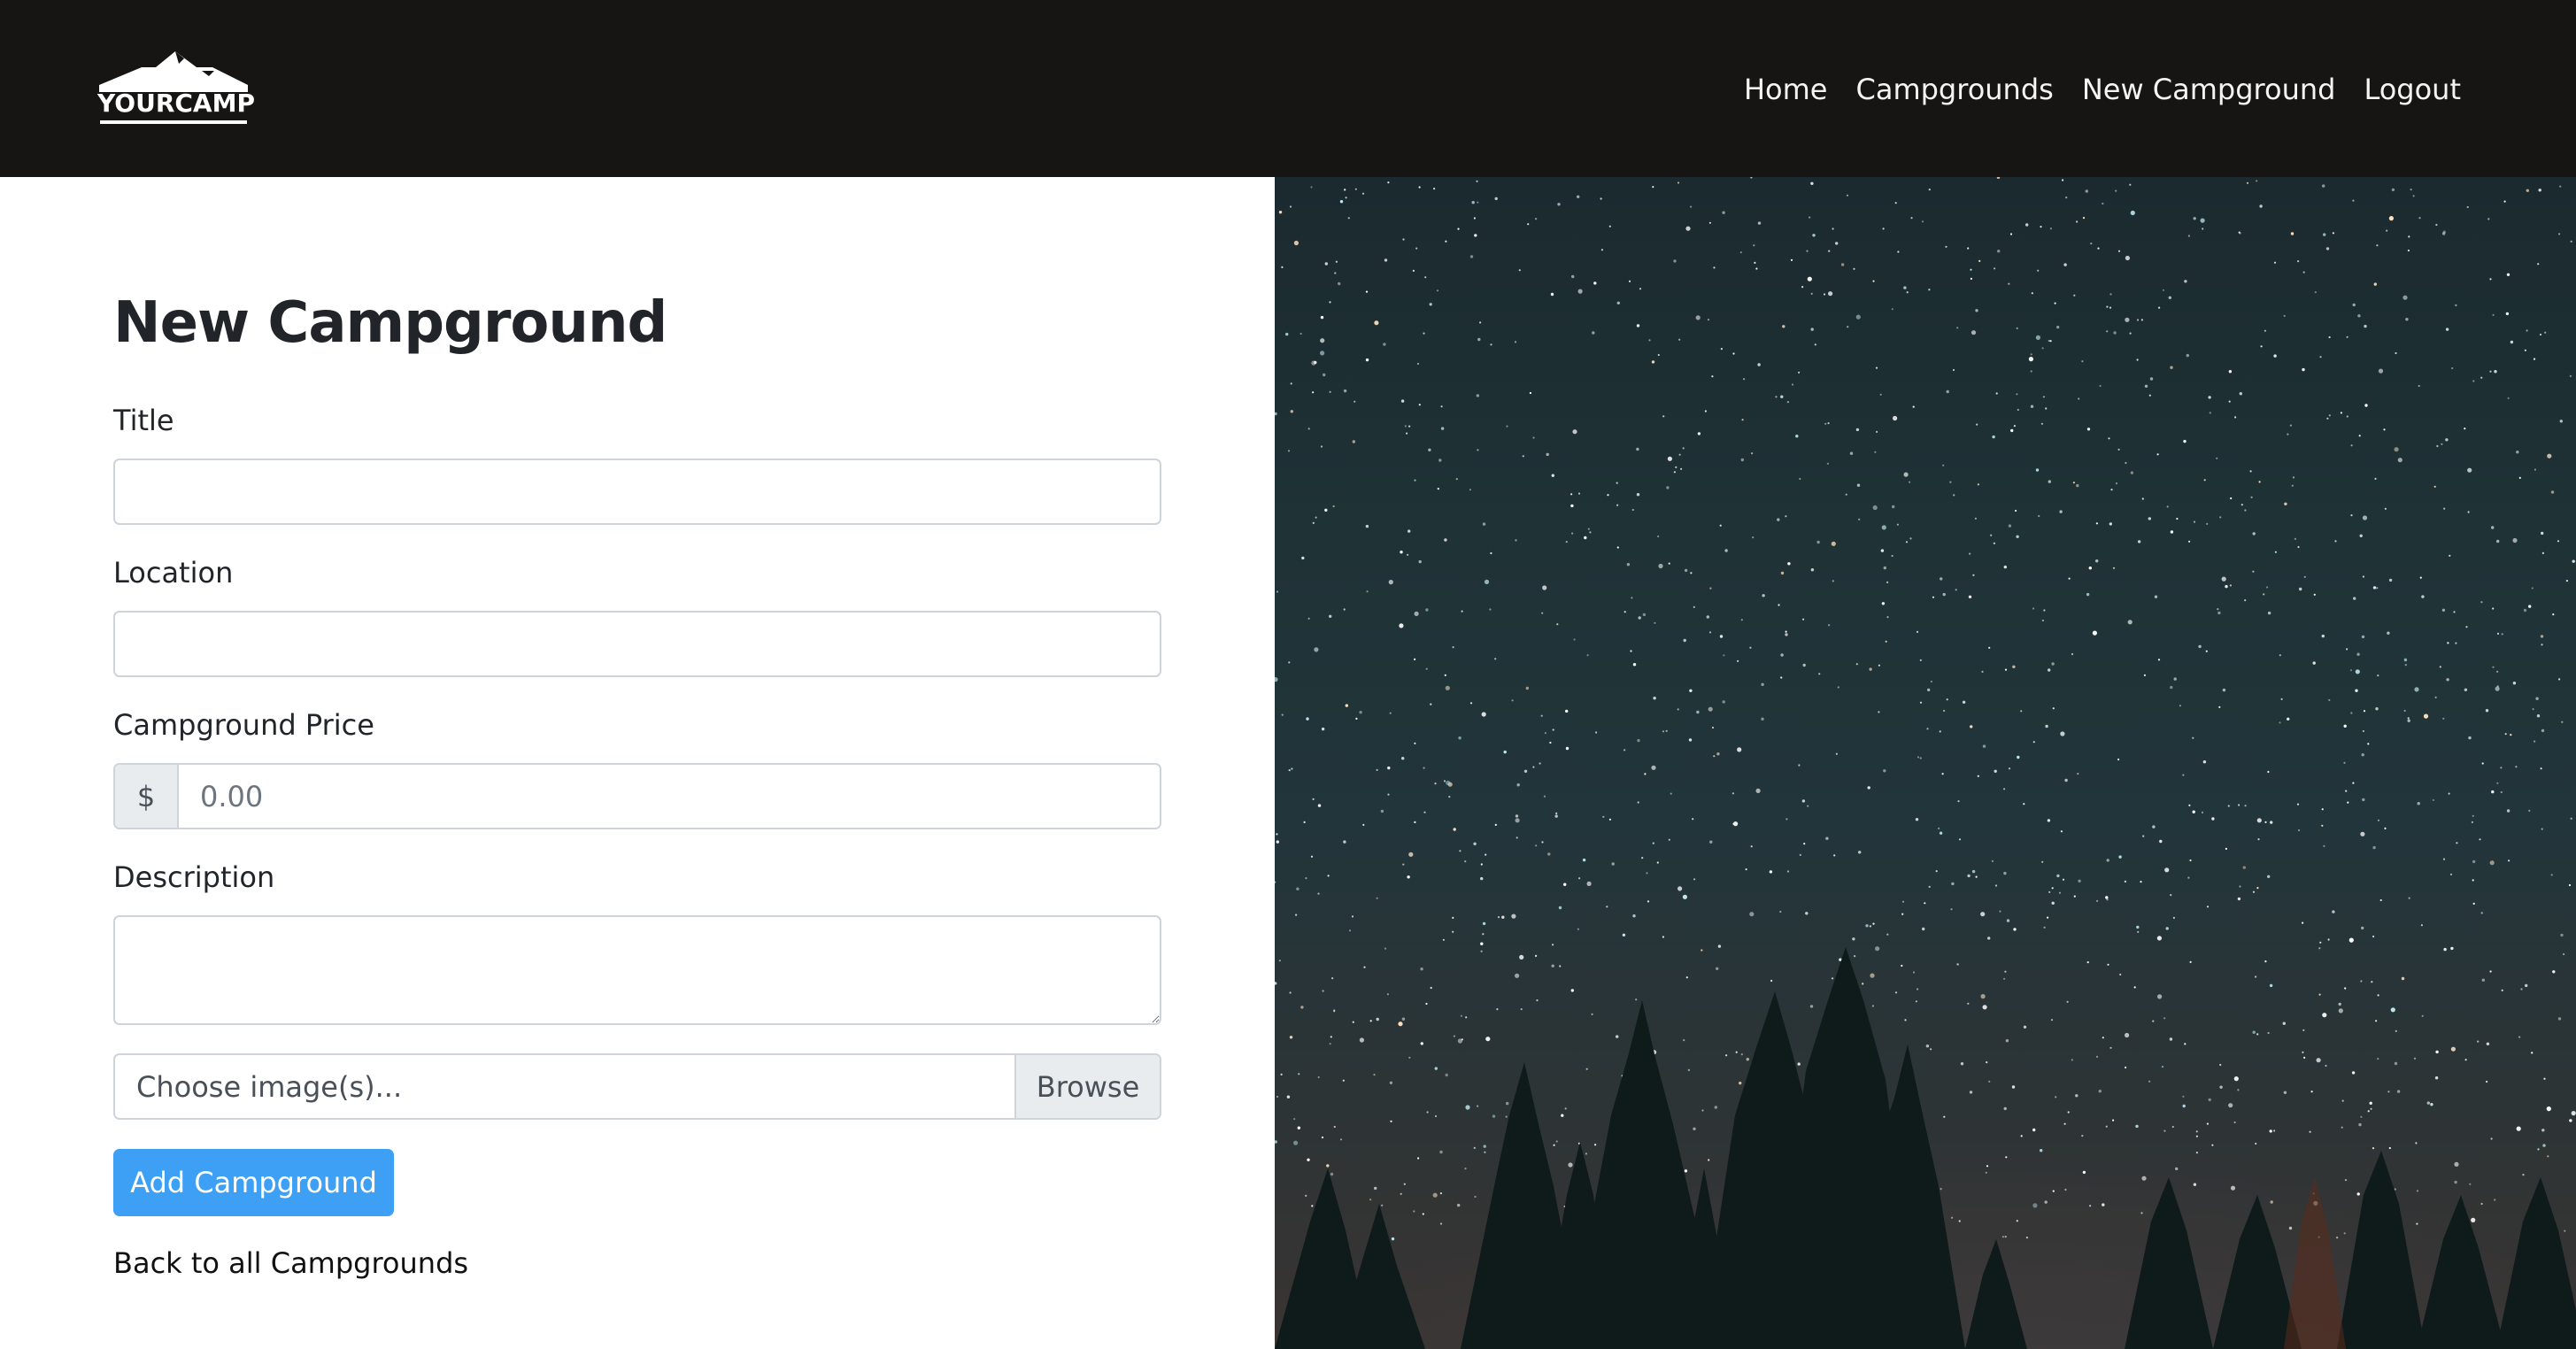  I want to click on back-to-campgrounds-link: Back to all Campgrounds, so click(290, 1263).